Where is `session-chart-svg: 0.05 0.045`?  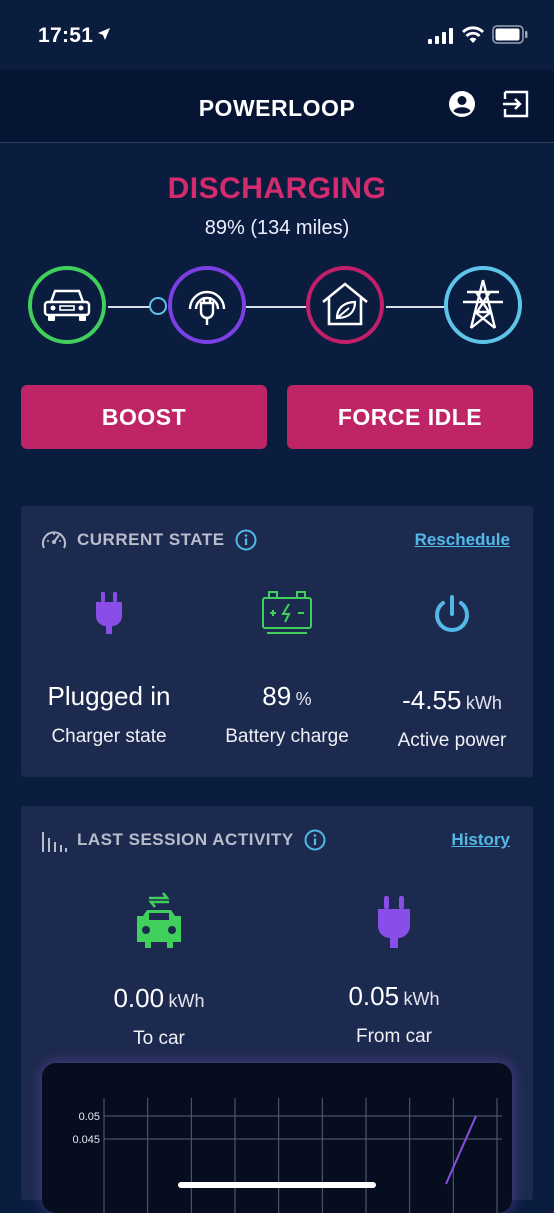
session-chart-svg: 0.05 0.045 is located at coordinates (287, 1155).